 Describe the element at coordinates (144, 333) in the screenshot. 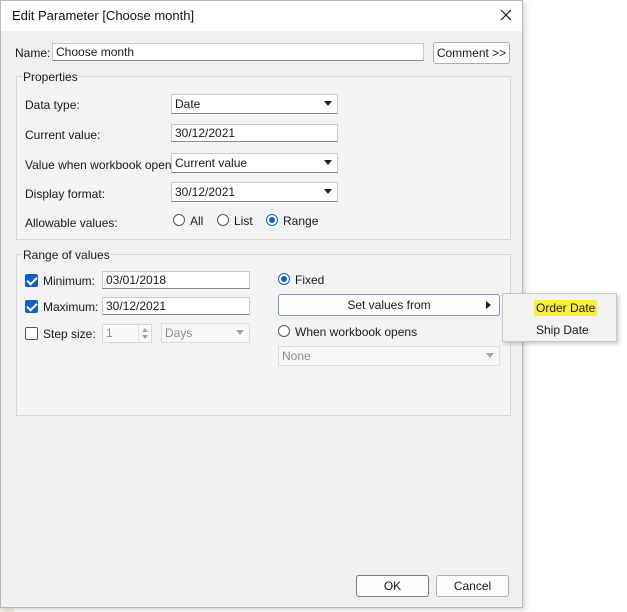

I see `step-size-spinner` at that location.